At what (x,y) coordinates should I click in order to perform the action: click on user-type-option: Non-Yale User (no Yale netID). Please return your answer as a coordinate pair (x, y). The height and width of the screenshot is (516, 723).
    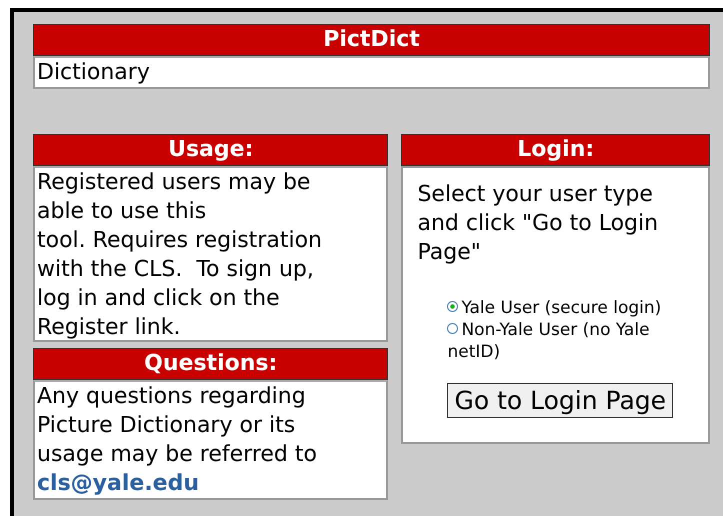
    Looking at the image, I should click on (574, 341).